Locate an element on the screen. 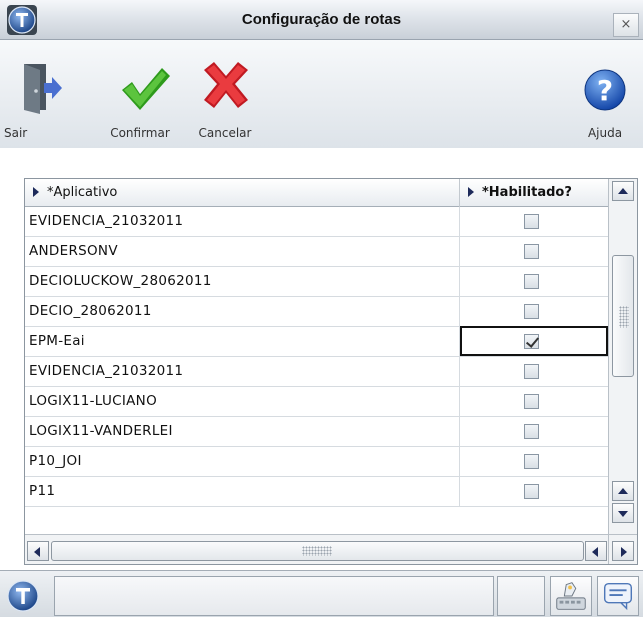 The height and width of the screenshot is (617, 643). table-row: P11 is located at coordinates (316, 492).